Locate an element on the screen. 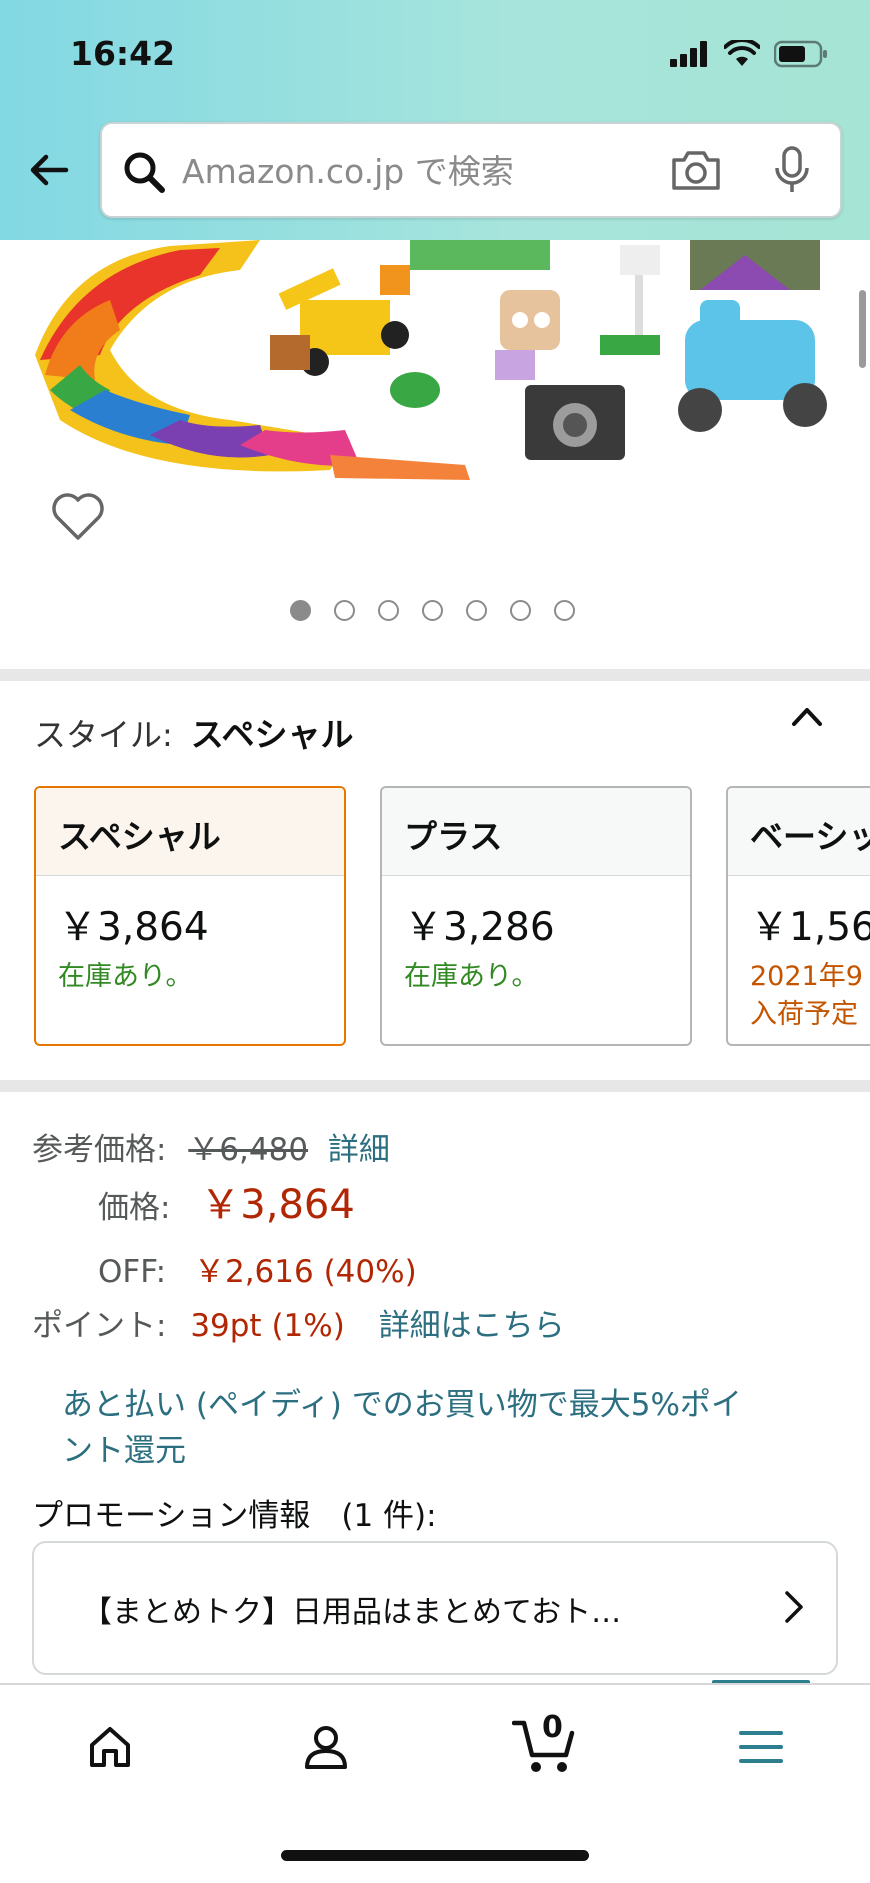 This screenshot has width=870, height=1883. points-value: 39pt (1%) is located at coordinates (267, 1326).